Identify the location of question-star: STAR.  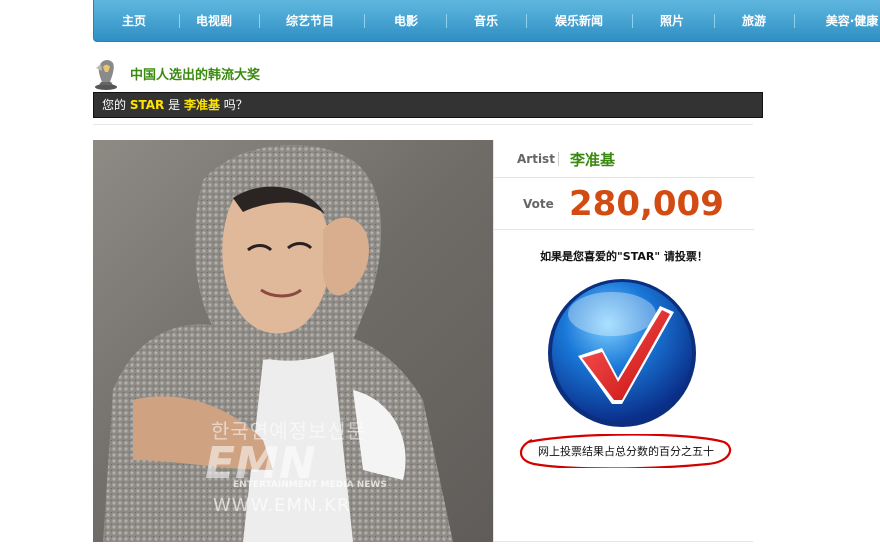
(147, 105).